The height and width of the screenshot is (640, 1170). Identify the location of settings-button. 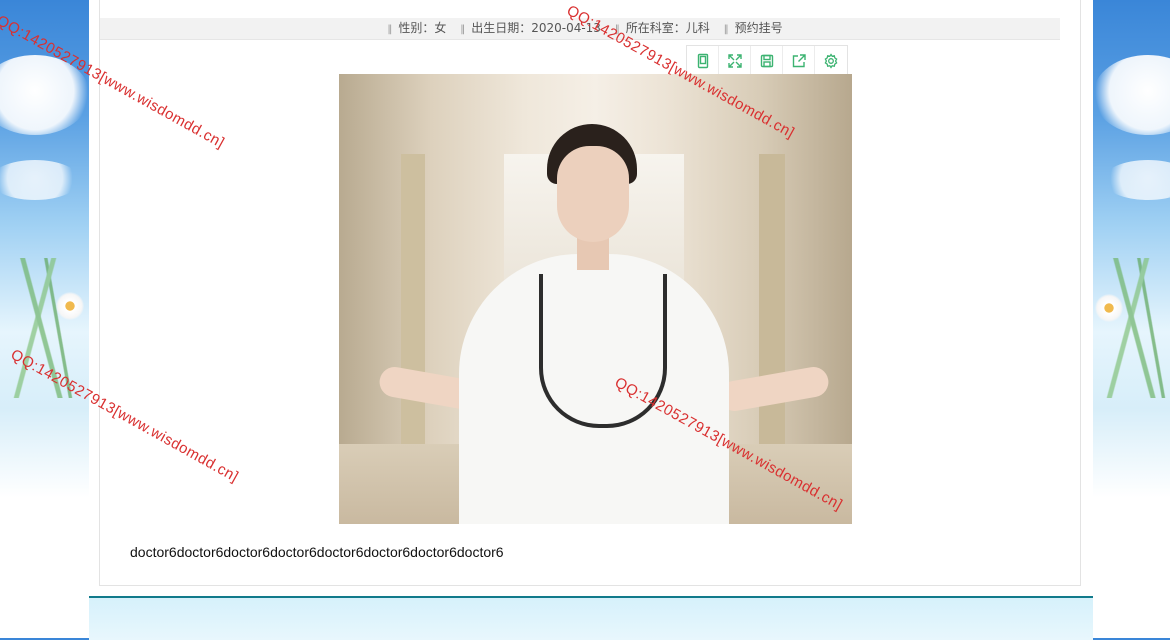
(831, 60).